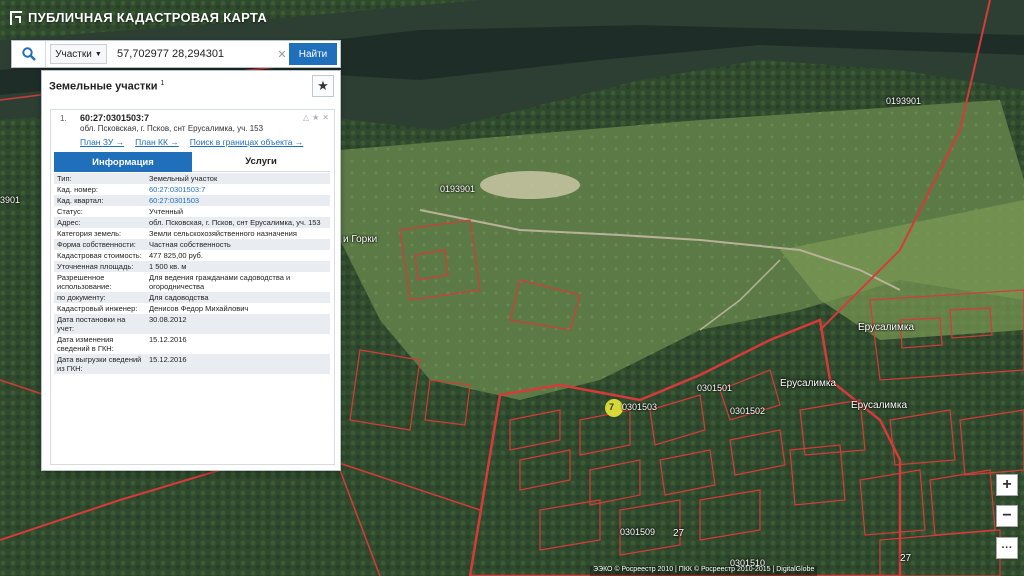  What do you see at coordinates (611, 407) in the screenshot?
I see `selected-parcel-marker: 7` at bounding box center [611, 407].